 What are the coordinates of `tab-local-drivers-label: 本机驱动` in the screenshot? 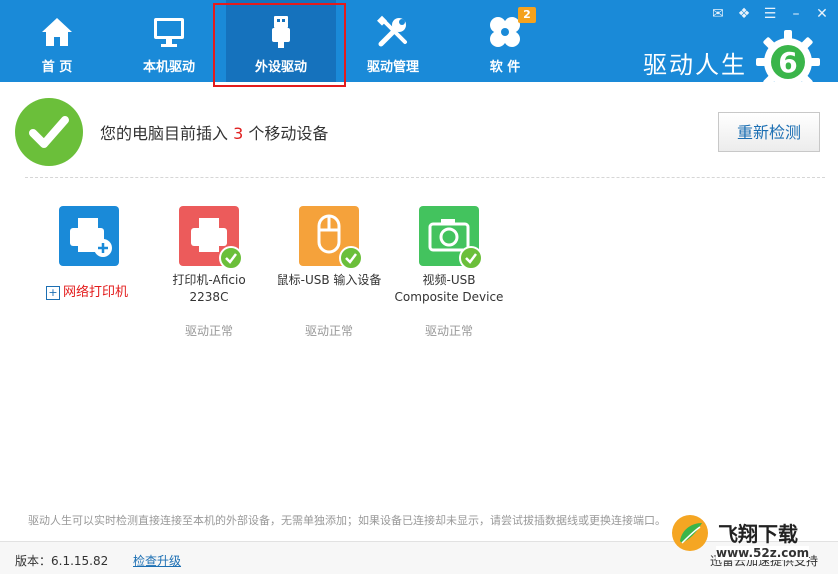 It's located at (168, 67).